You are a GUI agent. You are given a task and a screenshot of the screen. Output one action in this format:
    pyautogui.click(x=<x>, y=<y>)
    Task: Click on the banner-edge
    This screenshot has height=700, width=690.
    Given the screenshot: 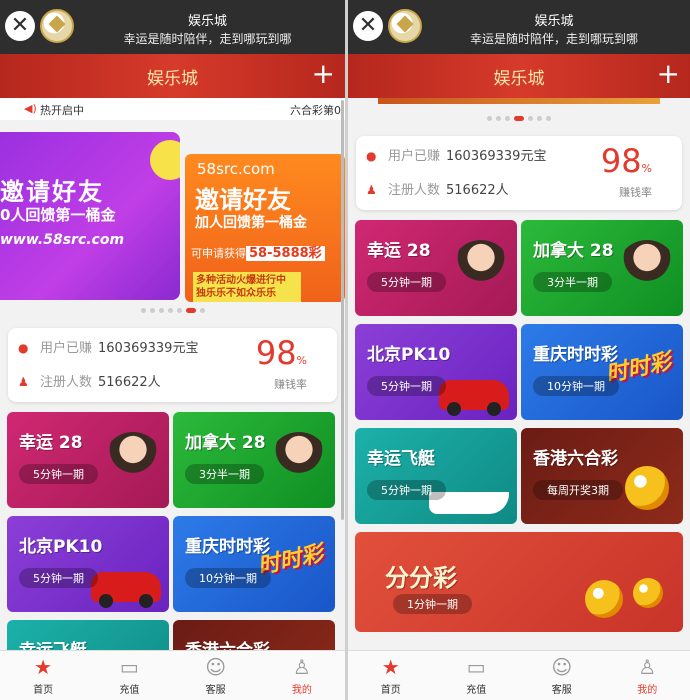 What is the action you would take?
    pyautogui.click(x=519, y=101)
    